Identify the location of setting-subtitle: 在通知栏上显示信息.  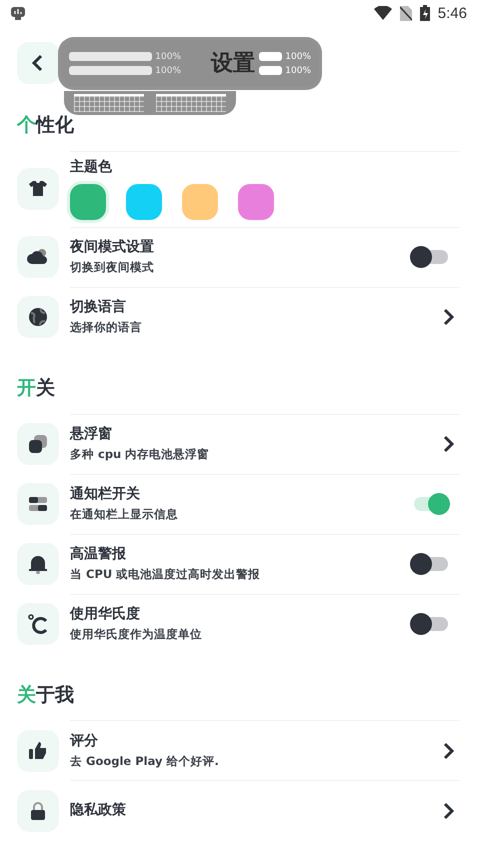
(124, 514).